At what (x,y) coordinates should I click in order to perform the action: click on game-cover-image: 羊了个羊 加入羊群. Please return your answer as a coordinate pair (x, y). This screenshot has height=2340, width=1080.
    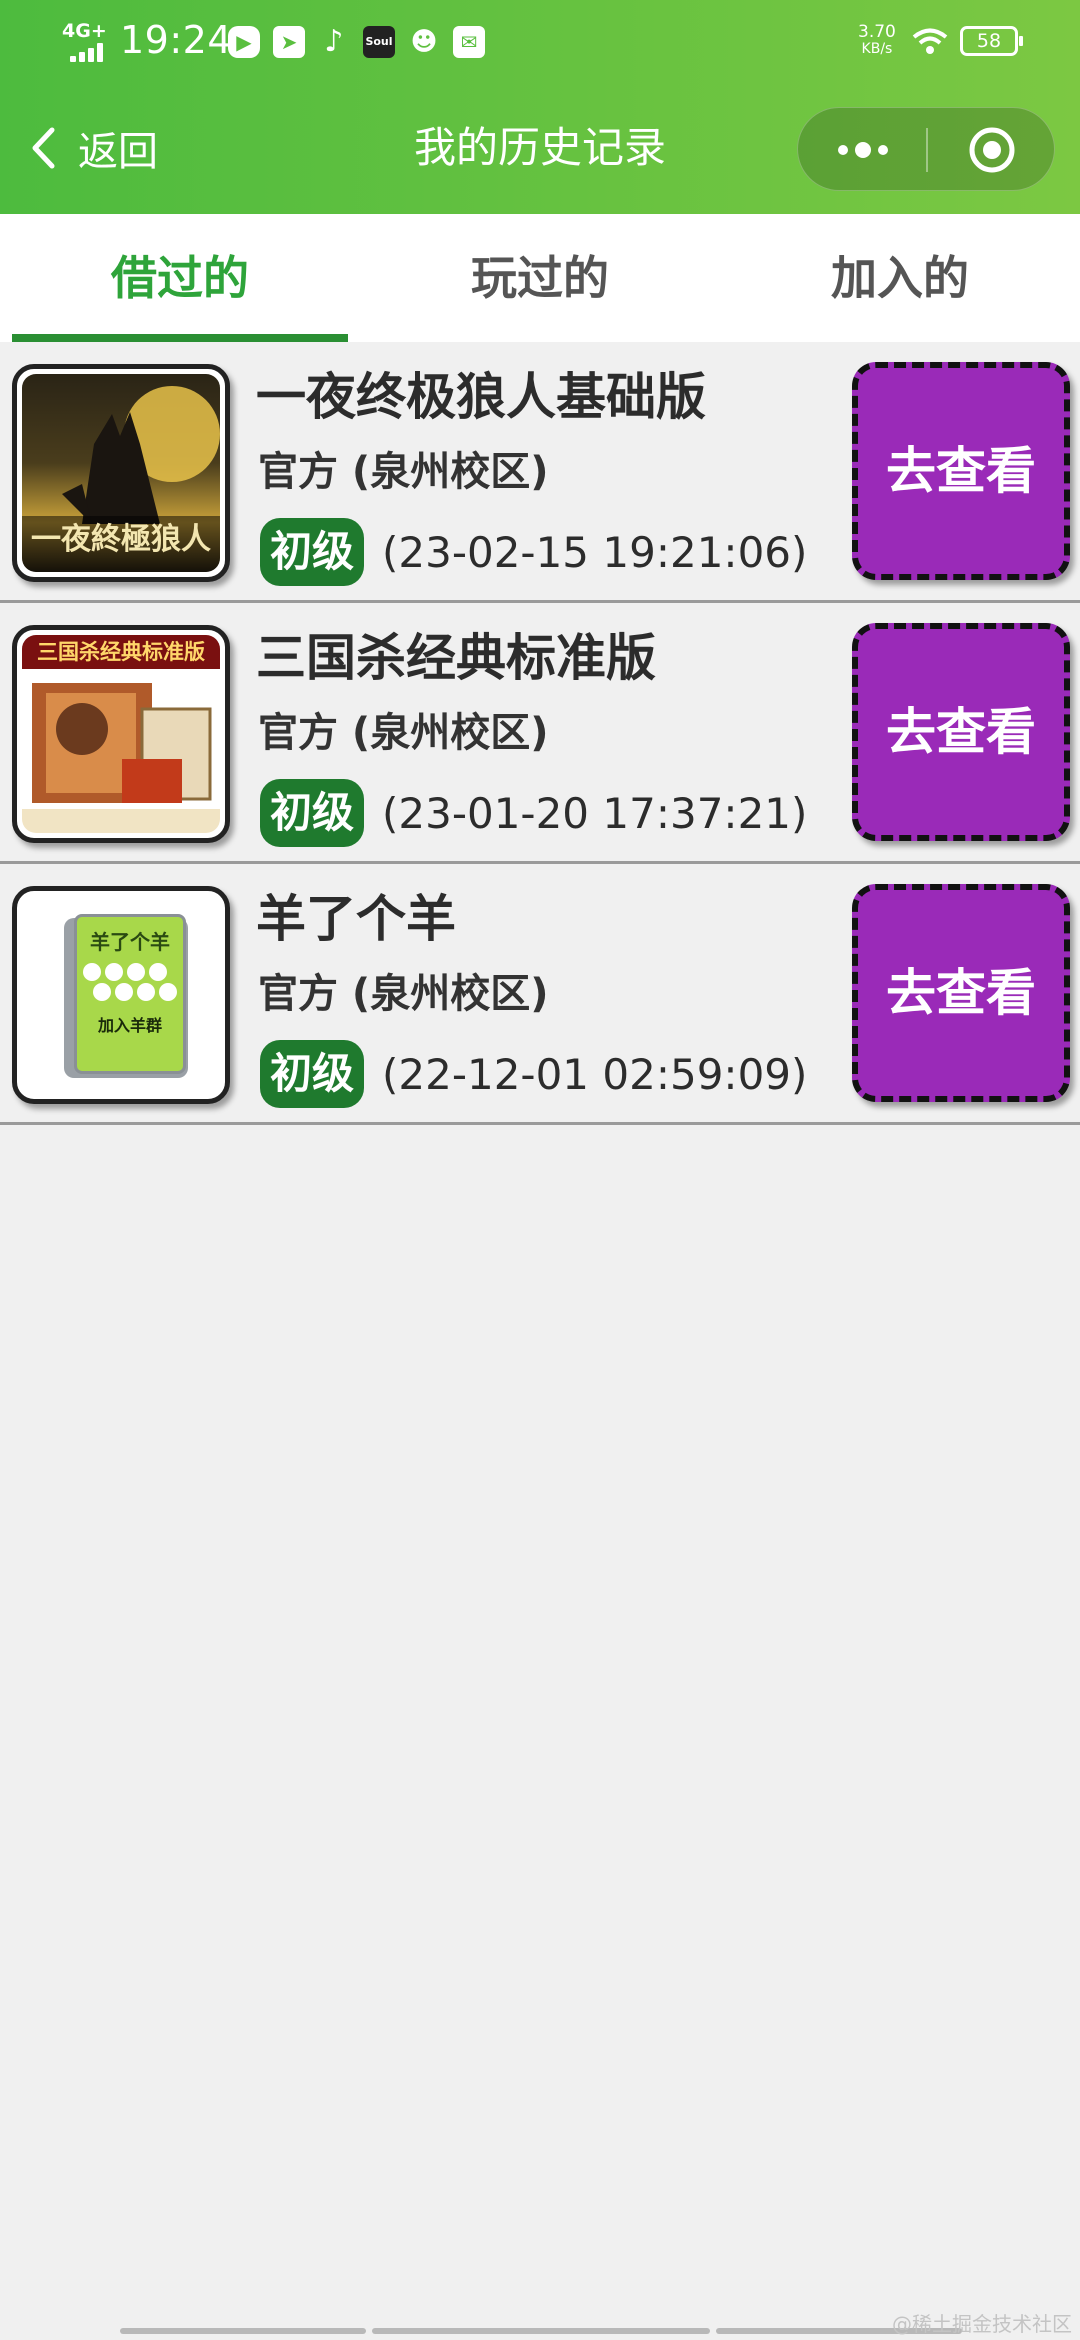
    Looking at the image, I should click on (121, 995).